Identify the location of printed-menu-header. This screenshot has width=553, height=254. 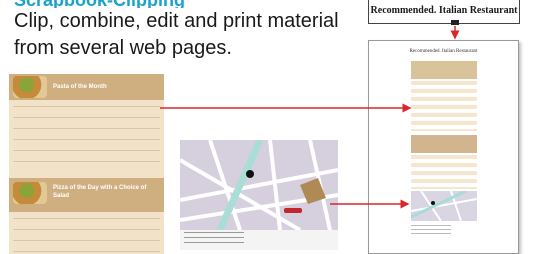
(444, 70).